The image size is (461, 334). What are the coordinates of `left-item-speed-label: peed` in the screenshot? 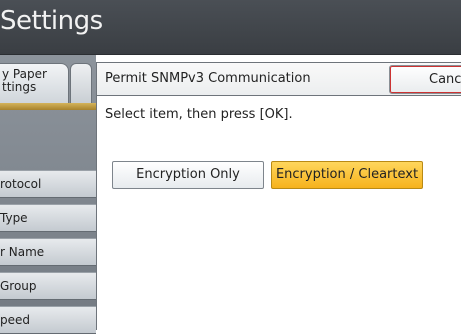 It's located at (15, 320).